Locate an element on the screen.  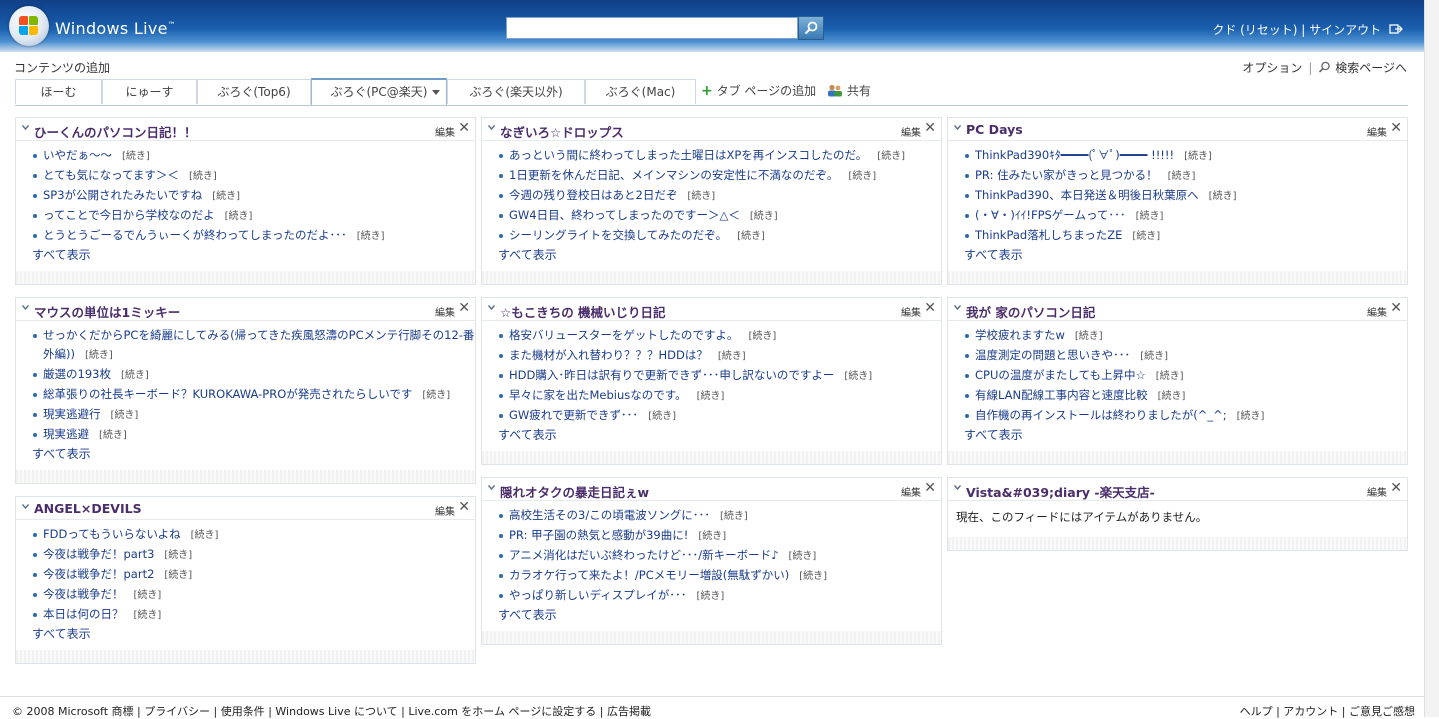
feed-item-link: ThinkPad390、本日発送＆明後日秋葉原へ is located at coordinates (1087, 195).